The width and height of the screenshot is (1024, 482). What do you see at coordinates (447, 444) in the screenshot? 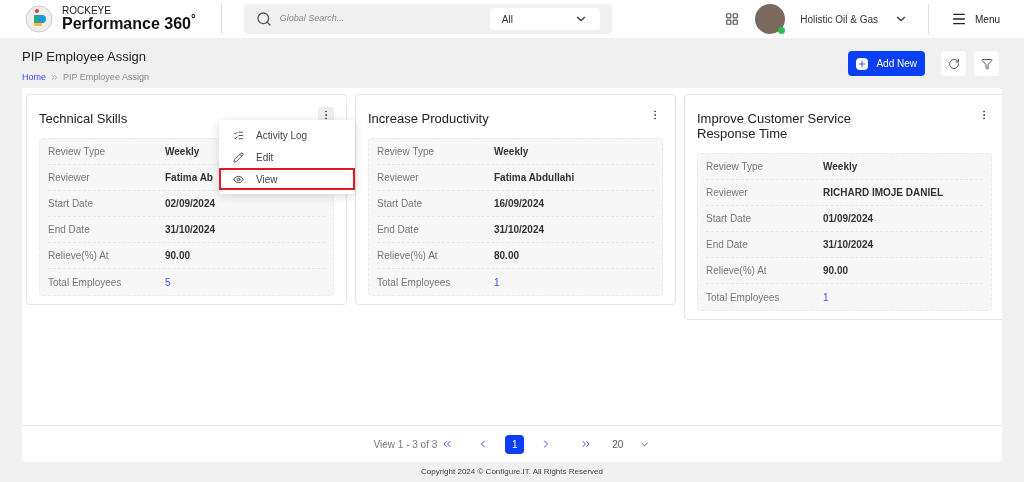
I see `first-page-icon` at bounding box center [447, 444].